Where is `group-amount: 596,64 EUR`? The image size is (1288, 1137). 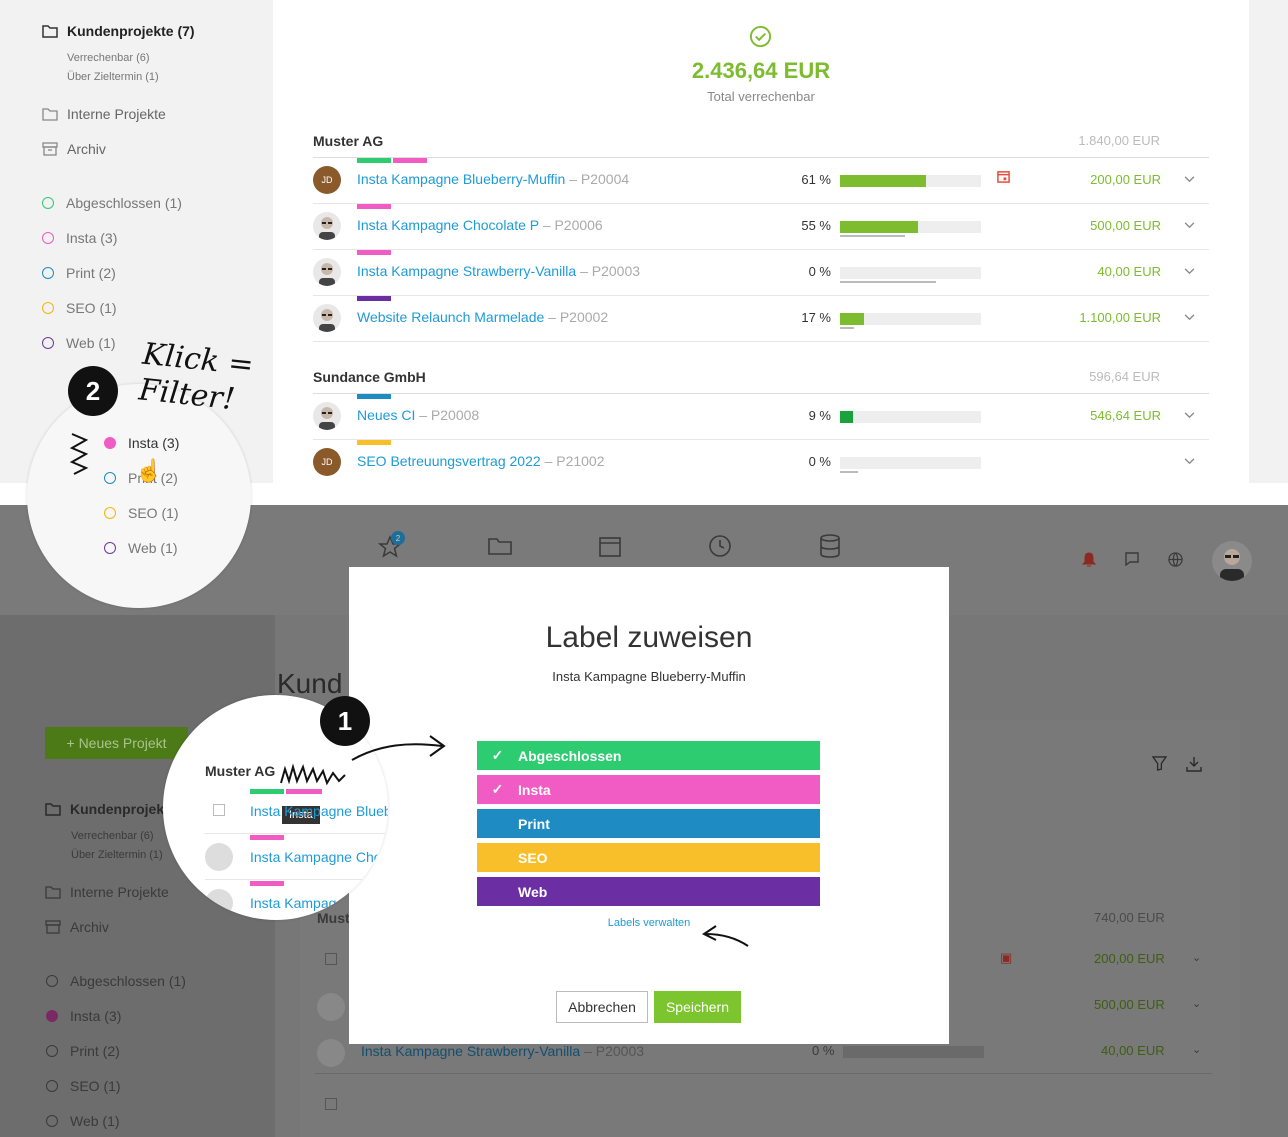 group-amount: 596,64 EUR is located at coordinates (1124, 376).